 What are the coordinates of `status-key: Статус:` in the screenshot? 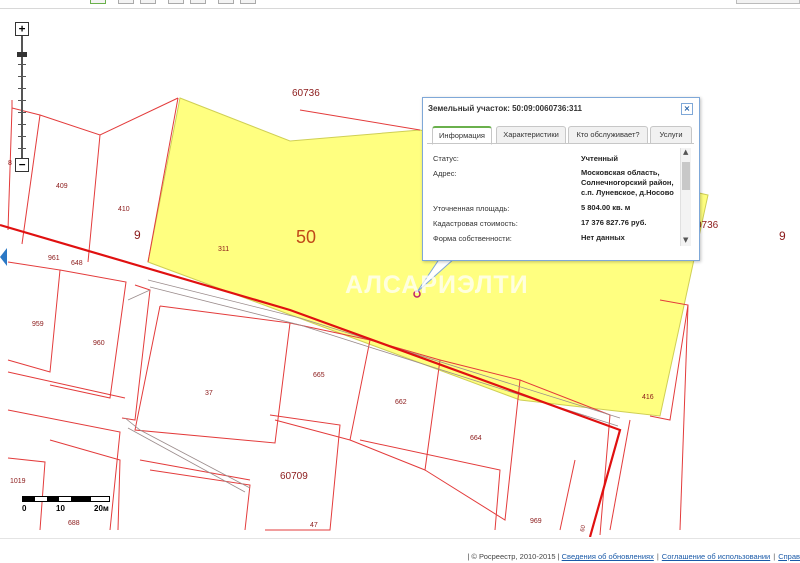 It's located at (446, 158).